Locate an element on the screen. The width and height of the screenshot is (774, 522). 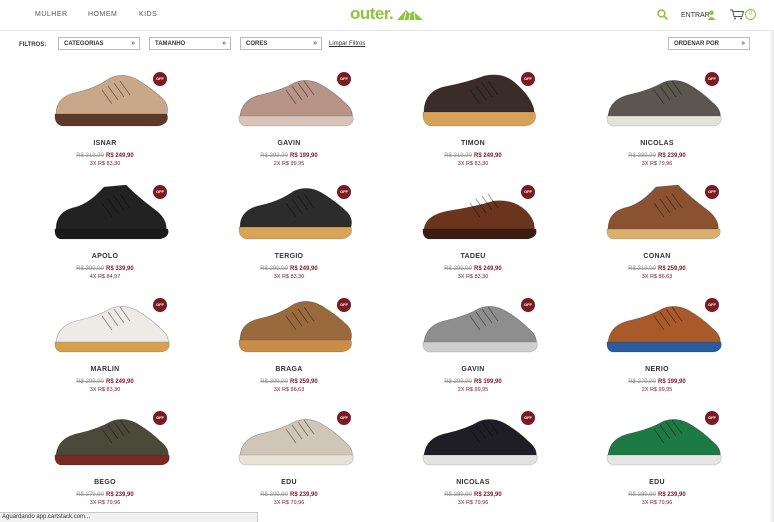
product-card: OFF APOLO R$ 399,90 R$ 339,90 4X R$ 84,97 is located at coordinates (125, 237).